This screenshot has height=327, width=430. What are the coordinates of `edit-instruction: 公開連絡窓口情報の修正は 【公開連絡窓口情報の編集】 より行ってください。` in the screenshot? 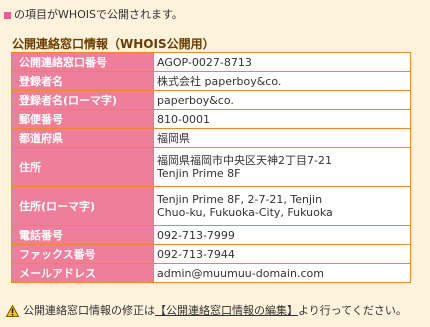 It's located at (206, 311).